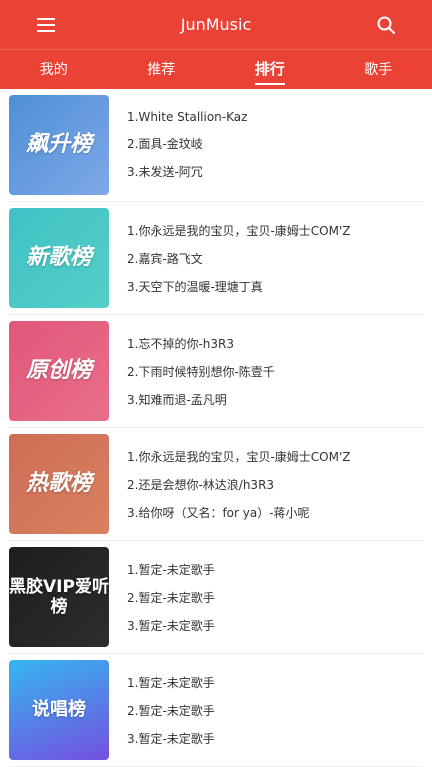 The height and width of the screenshot is (767, 432). Describe the element at coordinates (218, 512) in the screenshot. I see `song-line: 3.给你呀（又名：for ya）-蒋小呢` at that location.